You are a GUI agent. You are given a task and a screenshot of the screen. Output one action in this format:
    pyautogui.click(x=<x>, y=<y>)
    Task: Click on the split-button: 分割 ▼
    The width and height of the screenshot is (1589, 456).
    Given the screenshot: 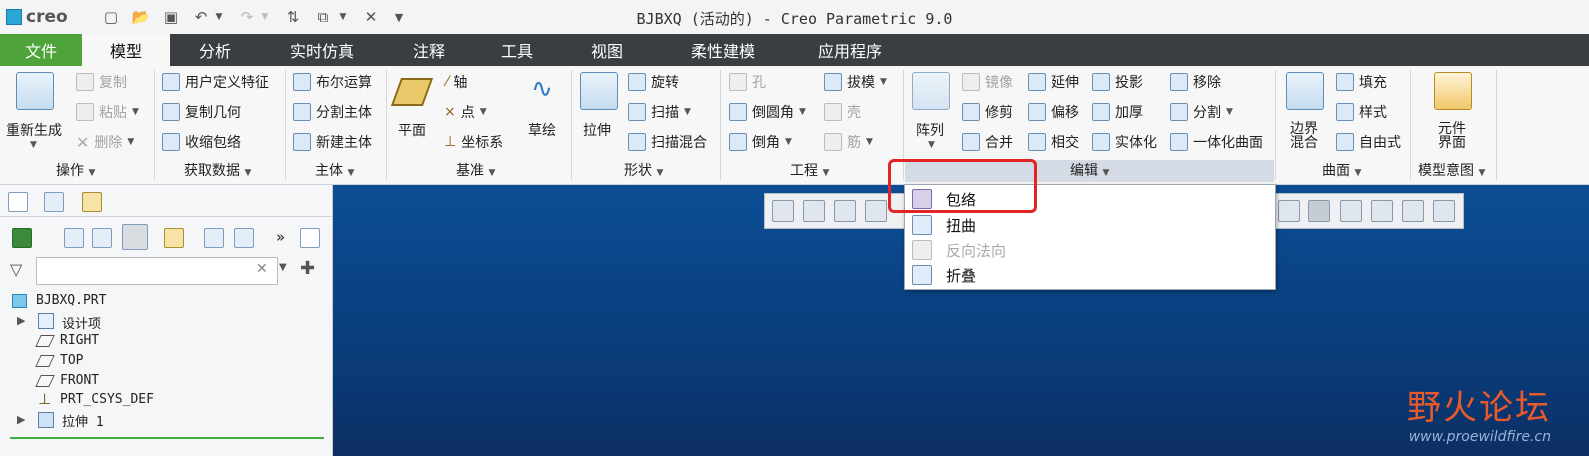 What is the action you would take?
    pyautogui.click(x=1201, y=112)
    